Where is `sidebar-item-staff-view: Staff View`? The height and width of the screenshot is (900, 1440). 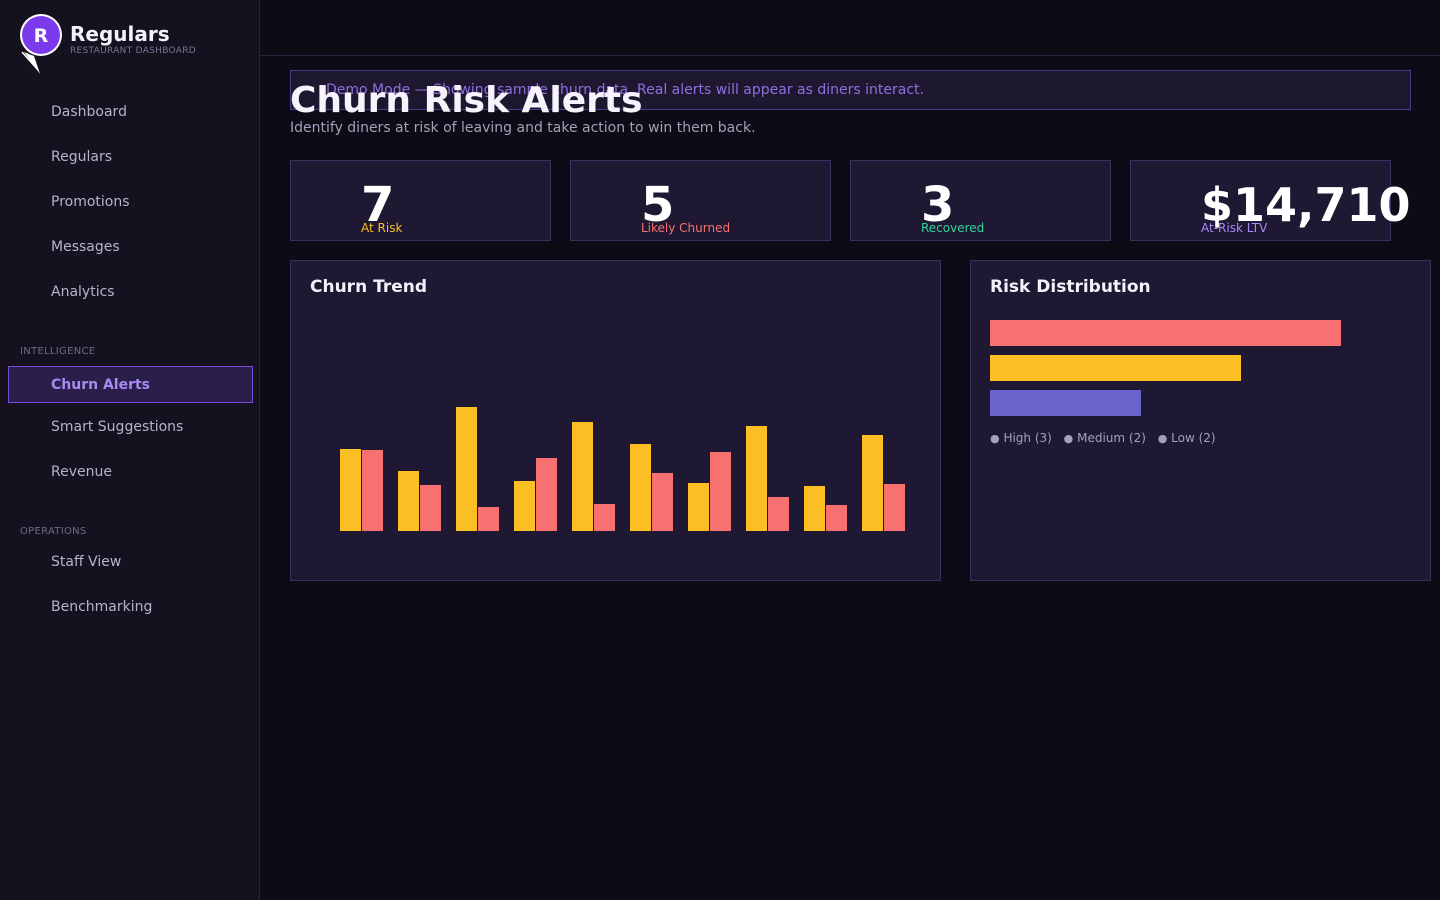 sidebar-item-staff-view: Staff View is located at coordinates (130, 561).